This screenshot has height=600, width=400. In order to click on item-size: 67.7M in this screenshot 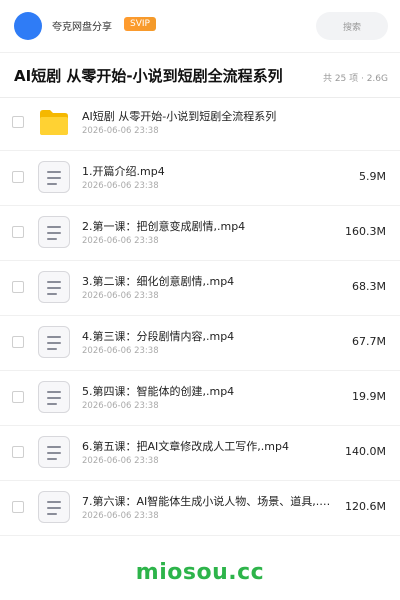, I will do `click(369, 341)`.